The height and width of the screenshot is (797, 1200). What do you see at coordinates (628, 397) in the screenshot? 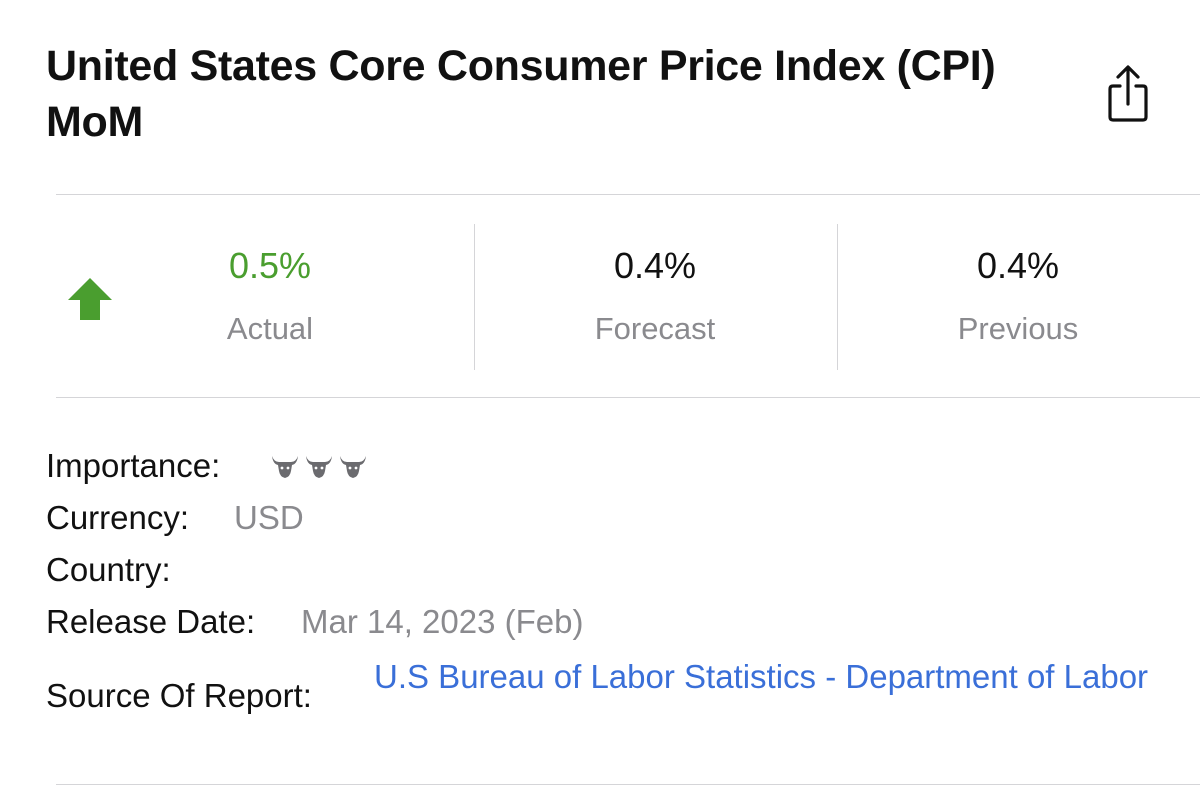
I see `divider-middle` at bounding box center [628, 397].